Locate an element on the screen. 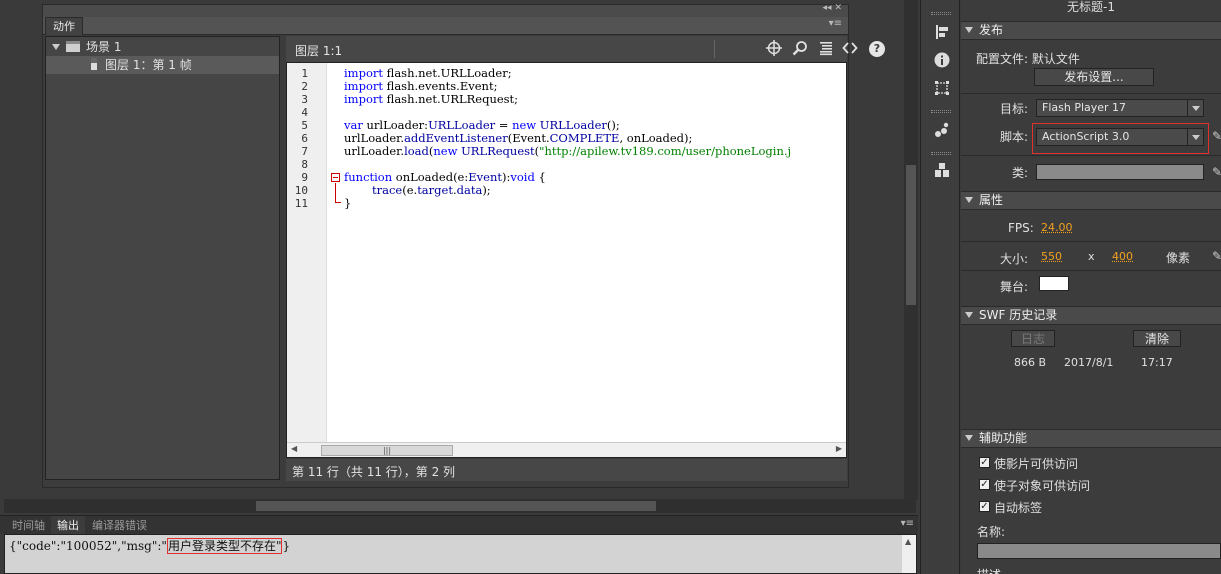  section-accessibility: 辅助功能 is located at coordinates (1091, 438).